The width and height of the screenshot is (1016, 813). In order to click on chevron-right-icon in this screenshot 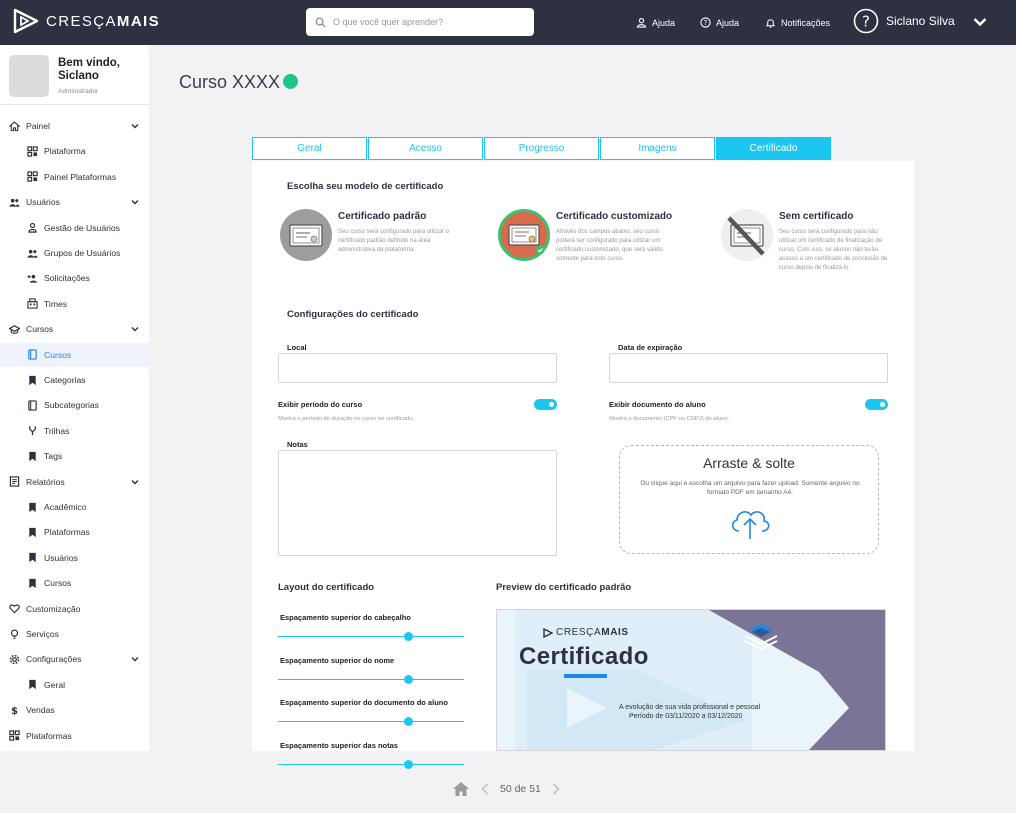, I will do `click(556, 789)`.